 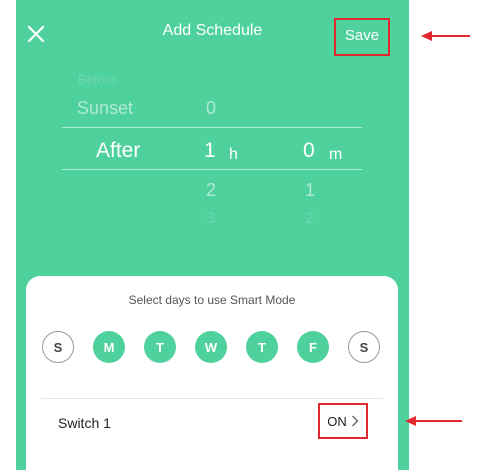 I want to click on divider, so click(x=212, y=398).